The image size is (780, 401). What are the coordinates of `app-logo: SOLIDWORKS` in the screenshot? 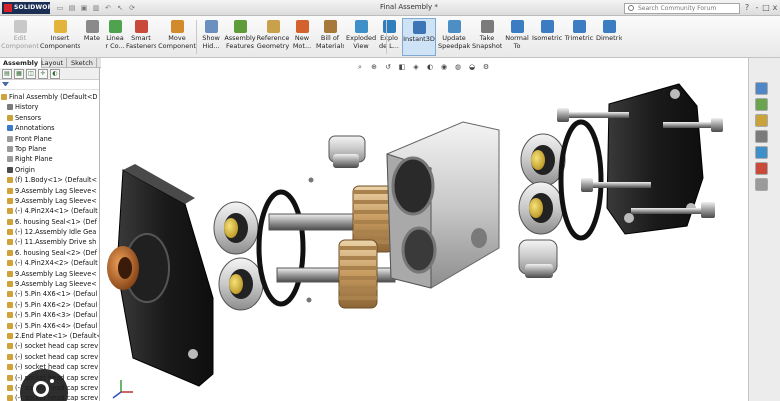 It's located at (26, 8).